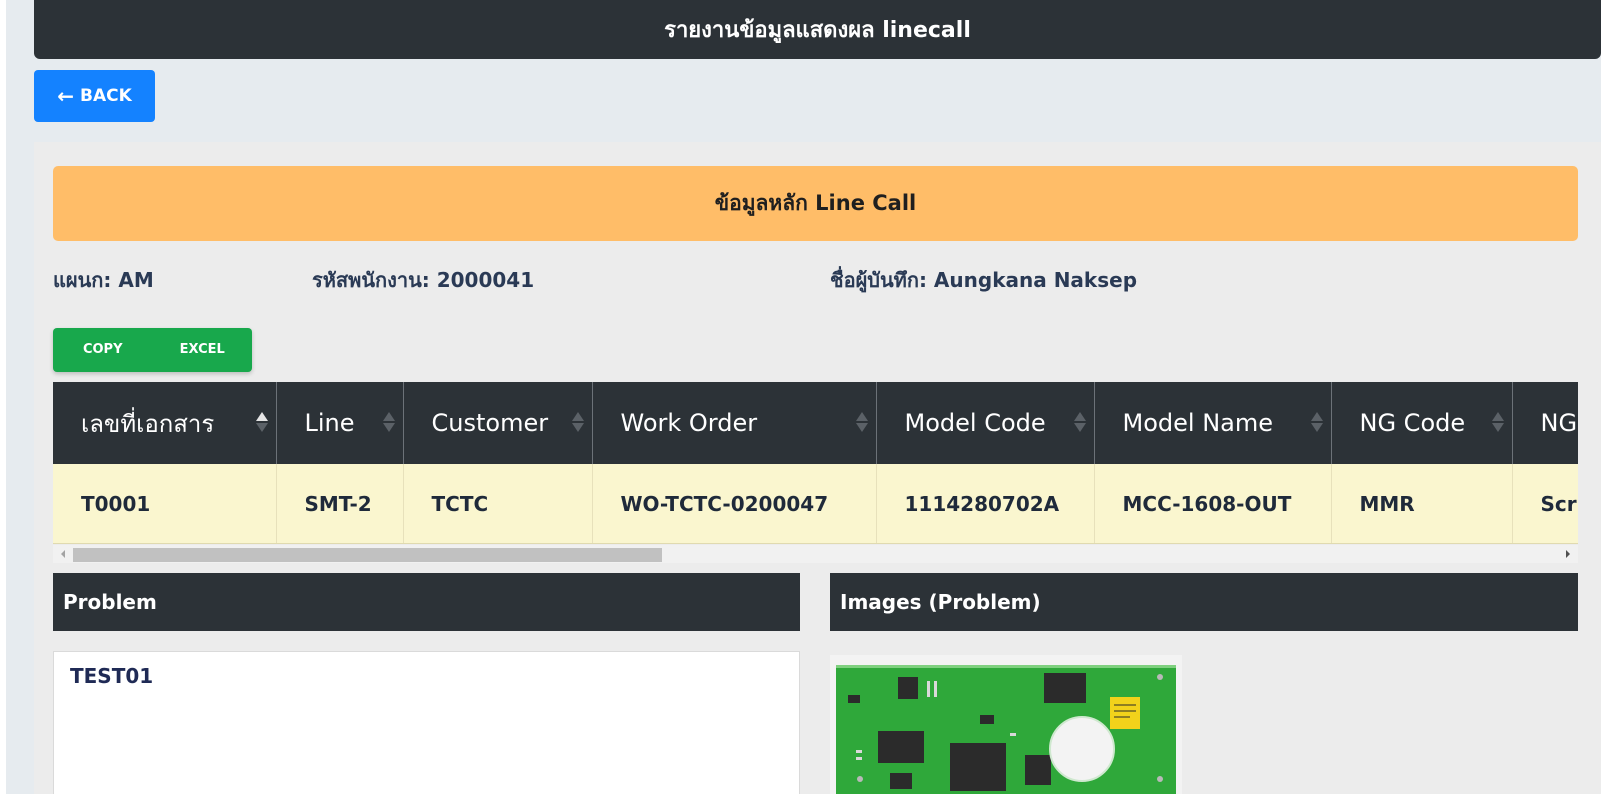  I want to click on excel-button: EXCEL, so click(203, 350).